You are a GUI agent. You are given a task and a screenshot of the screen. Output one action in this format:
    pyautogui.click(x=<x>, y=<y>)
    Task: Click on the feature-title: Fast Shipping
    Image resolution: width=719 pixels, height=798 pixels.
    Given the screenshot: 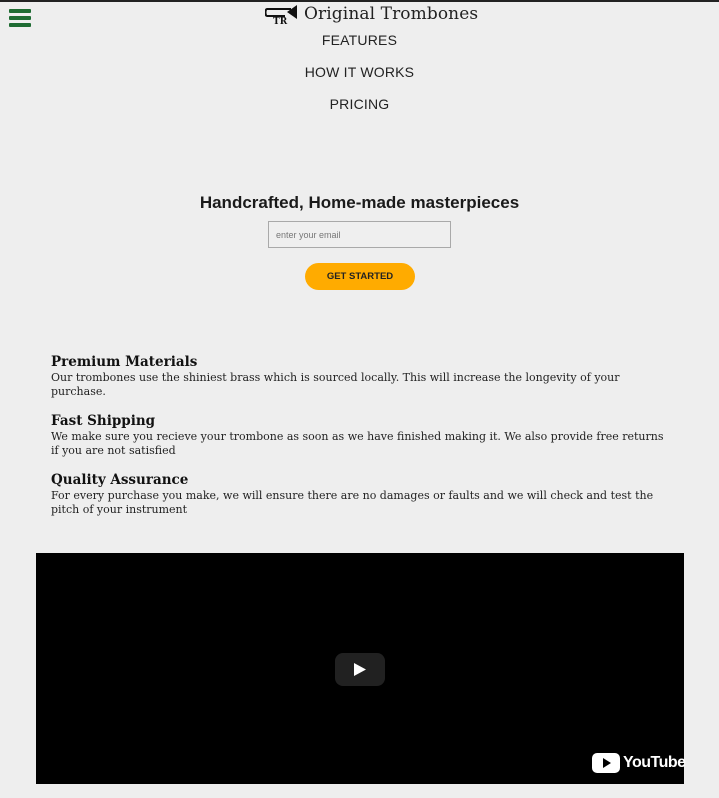 What is the action you would take?
    pyautogui.click(x=103, y=421)
    